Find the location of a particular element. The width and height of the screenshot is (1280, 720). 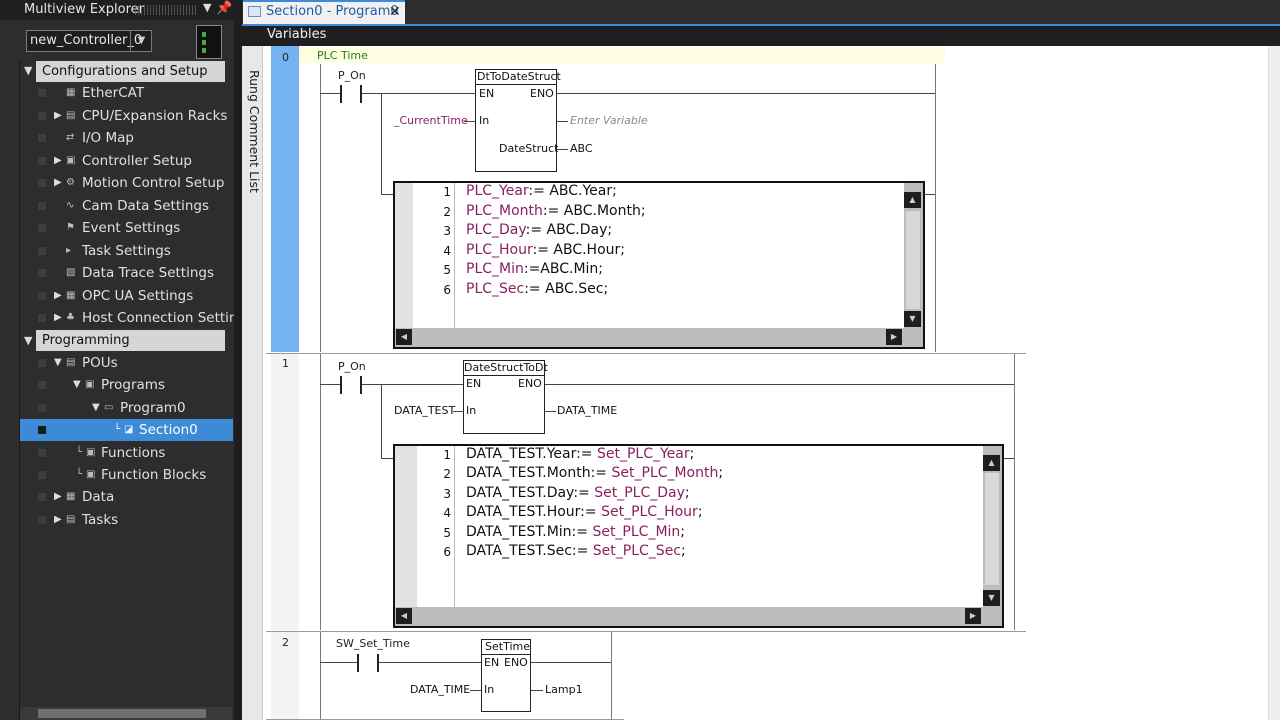

input-variable: DATA_TEST is located at coordinates (424, 410).